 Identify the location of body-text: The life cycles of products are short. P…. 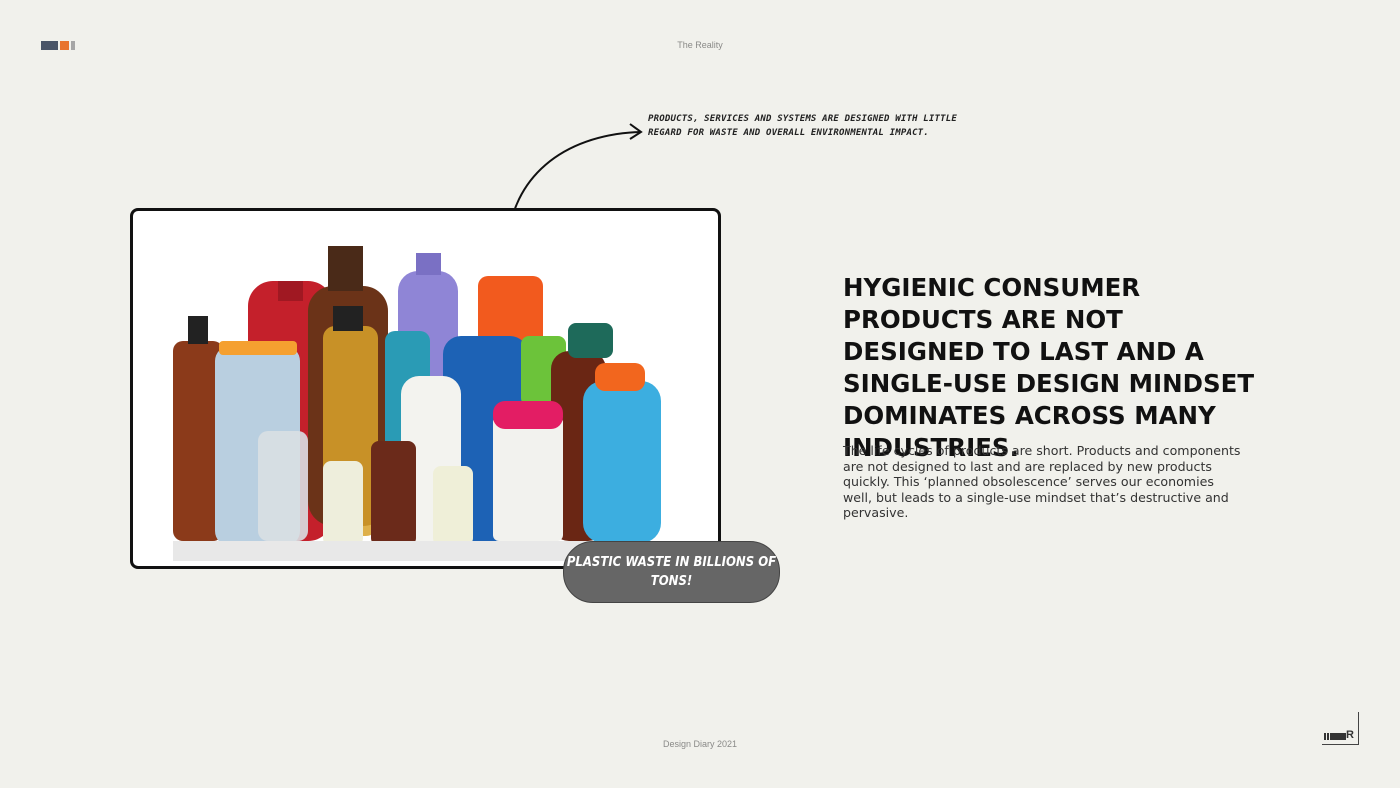
(1042, 481).